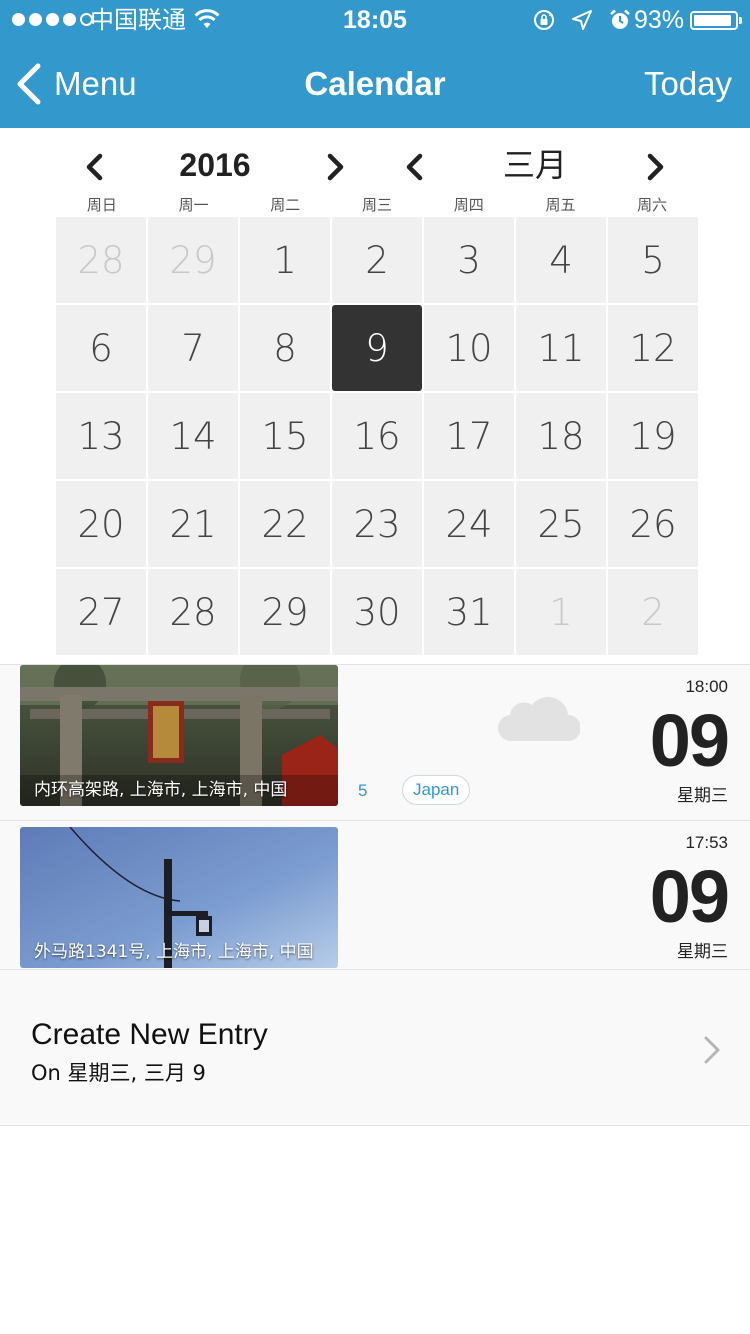 The height and width of the screenshot is (1334, 750). Describe the element at coordinates (193, 524) in the screenshot. I see `calendar-day: 21` at that location.